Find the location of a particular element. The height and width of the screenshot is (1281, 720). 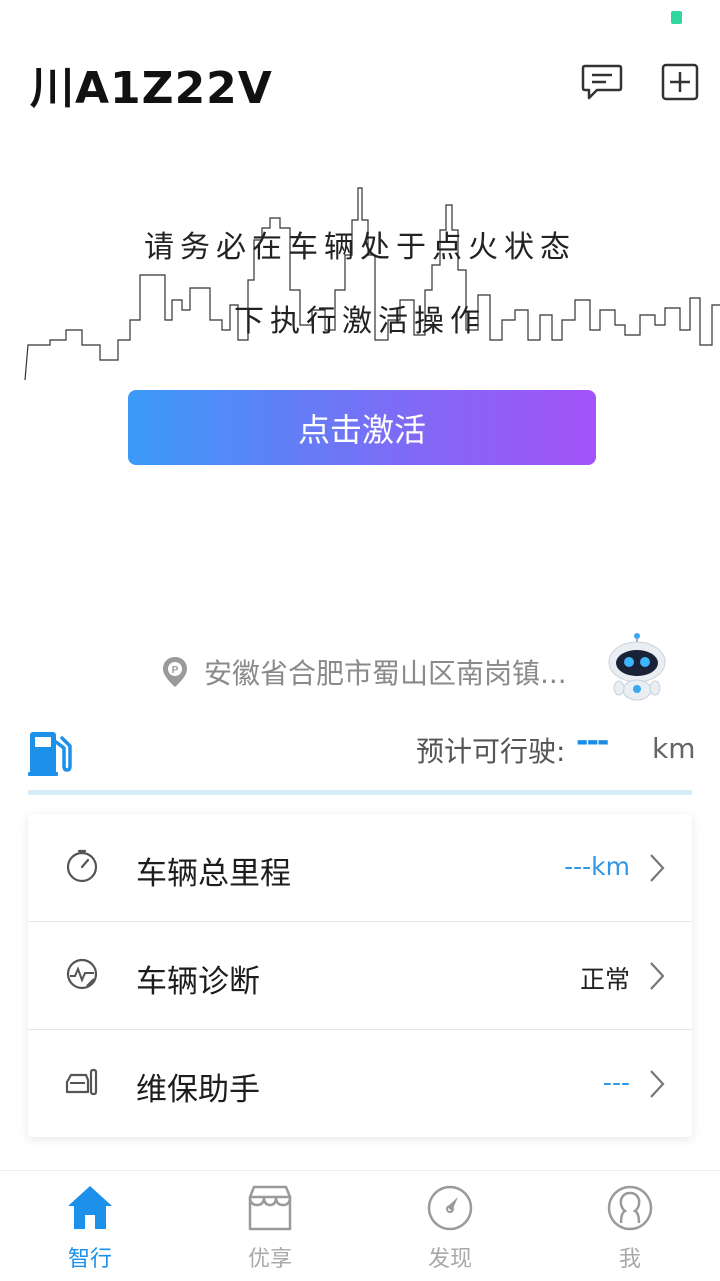

menu-row-diagnosis: 车辆诊断 正常 is located at coordinates (360, 975).